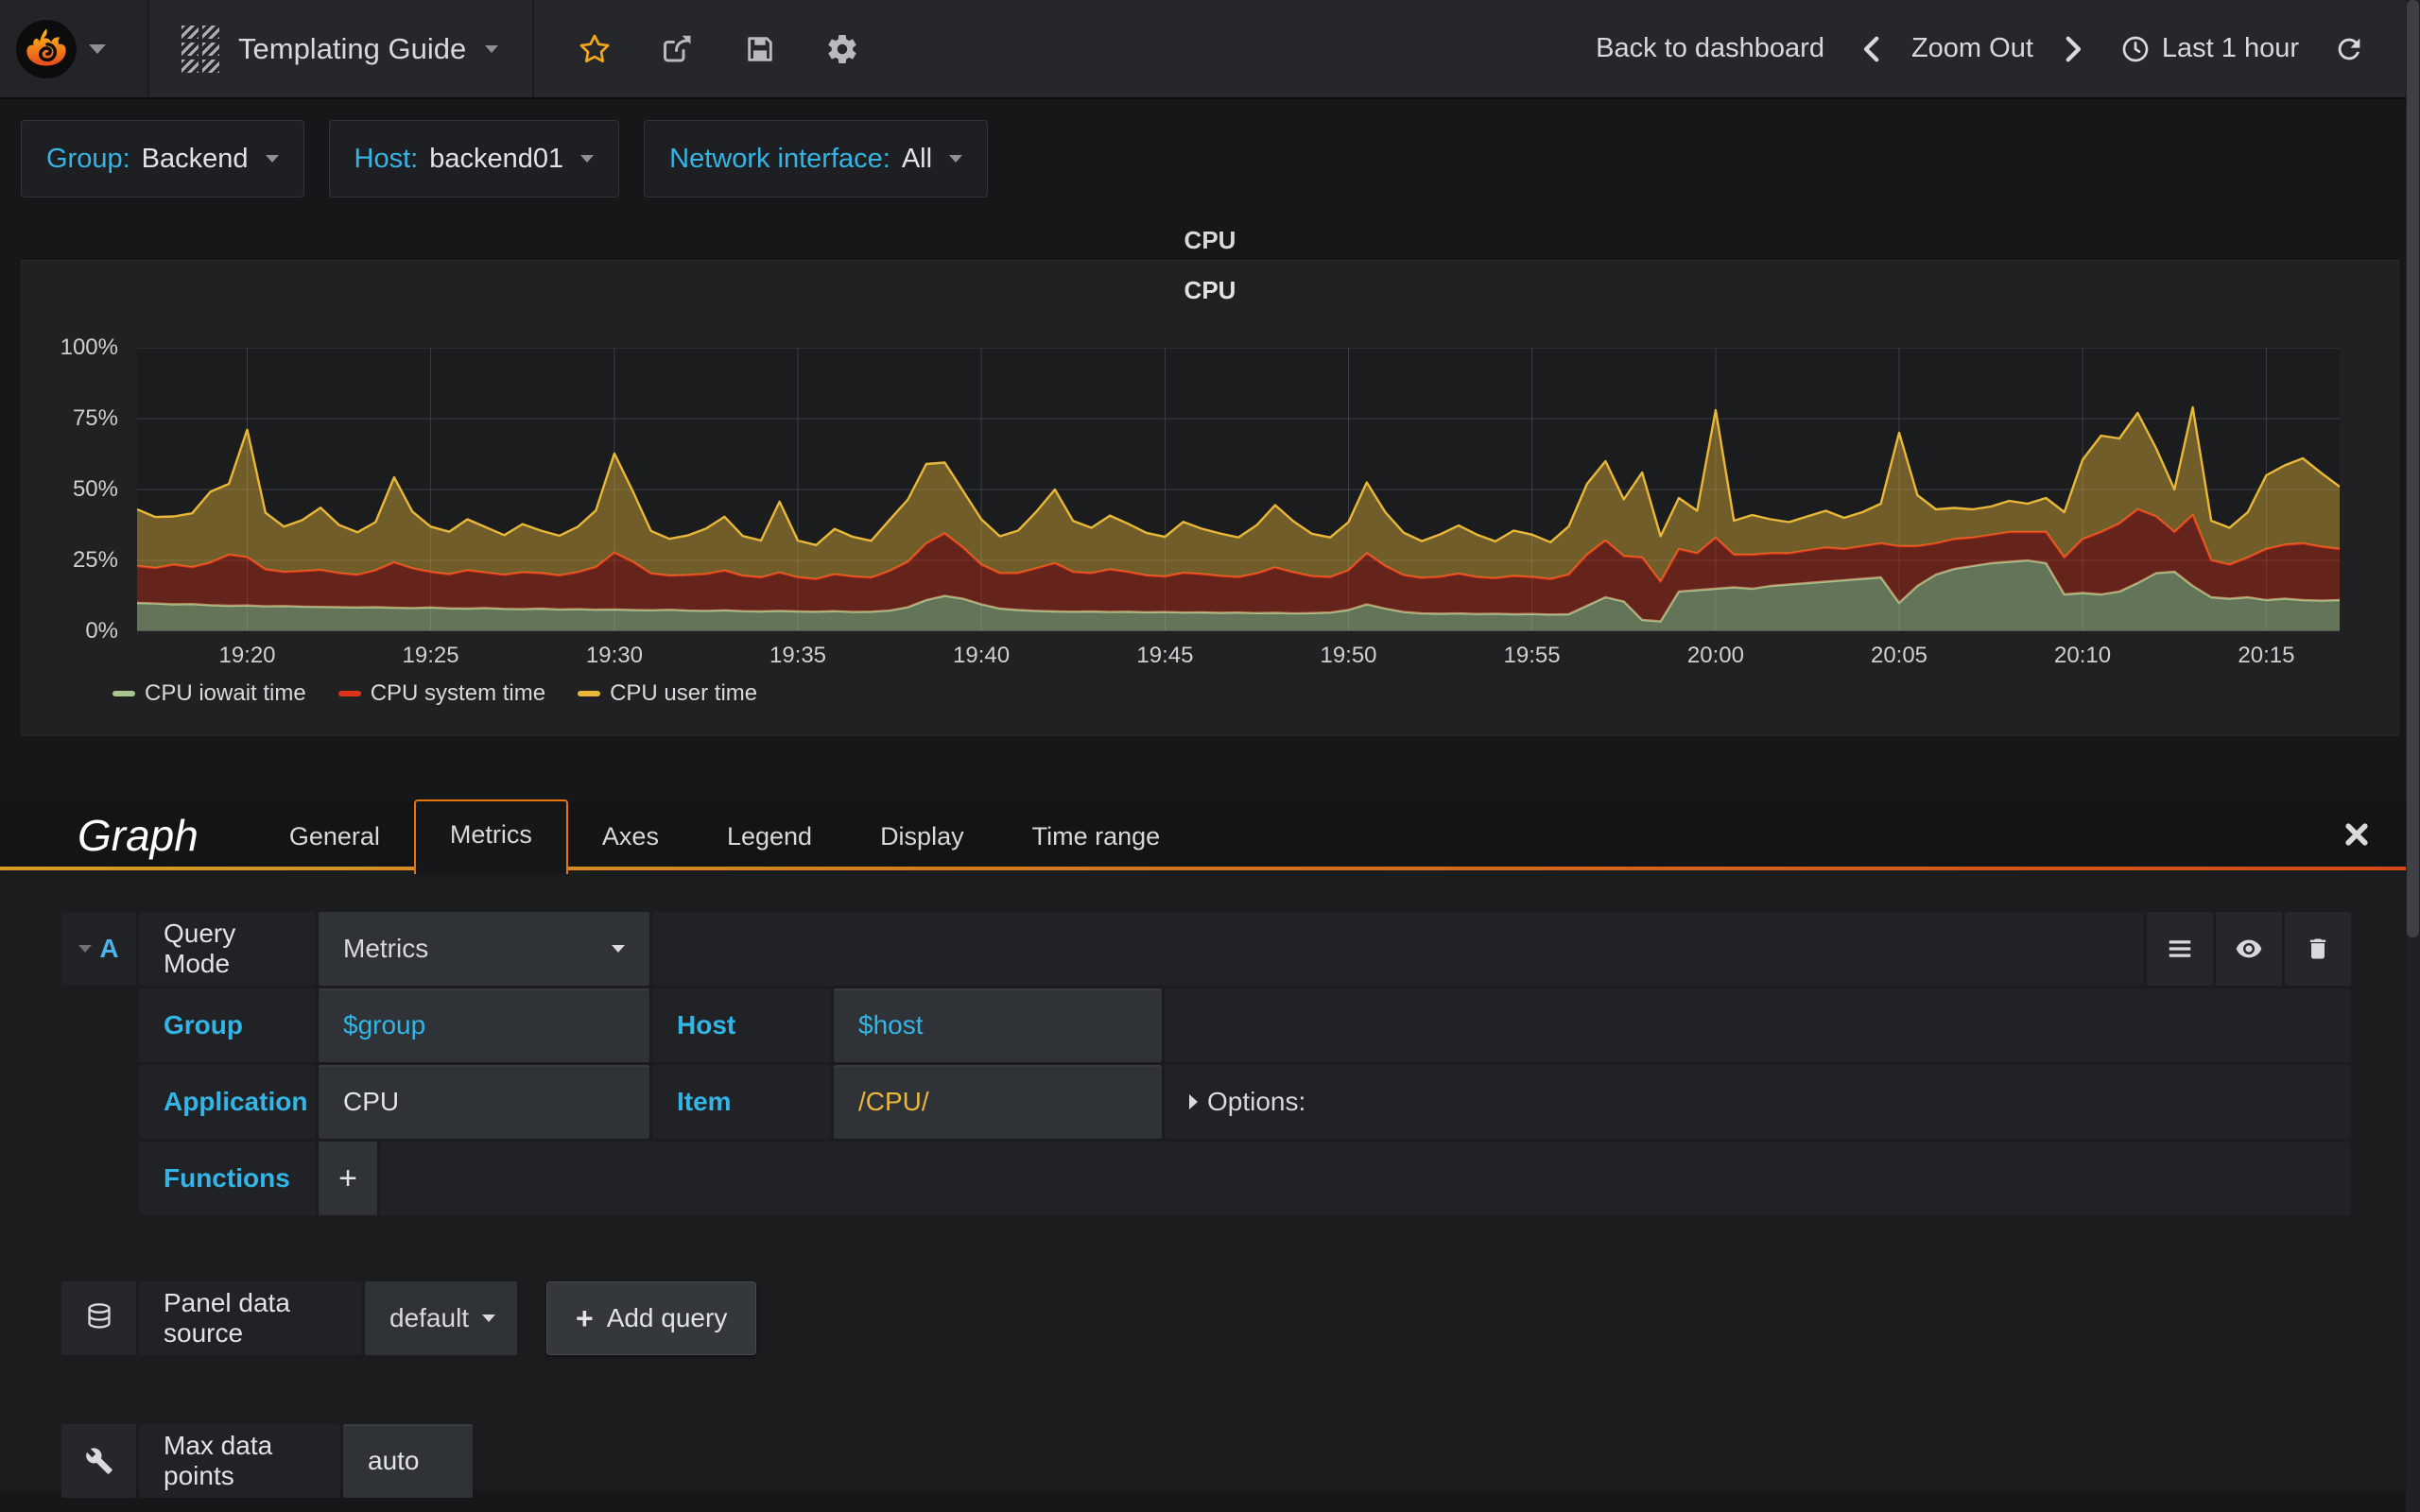 The height and width of the screenshot is (1512, 2420). Describe the element at coordinates (2413, 468) in the screenshot. I see `scrollbar-thumb` at that location.